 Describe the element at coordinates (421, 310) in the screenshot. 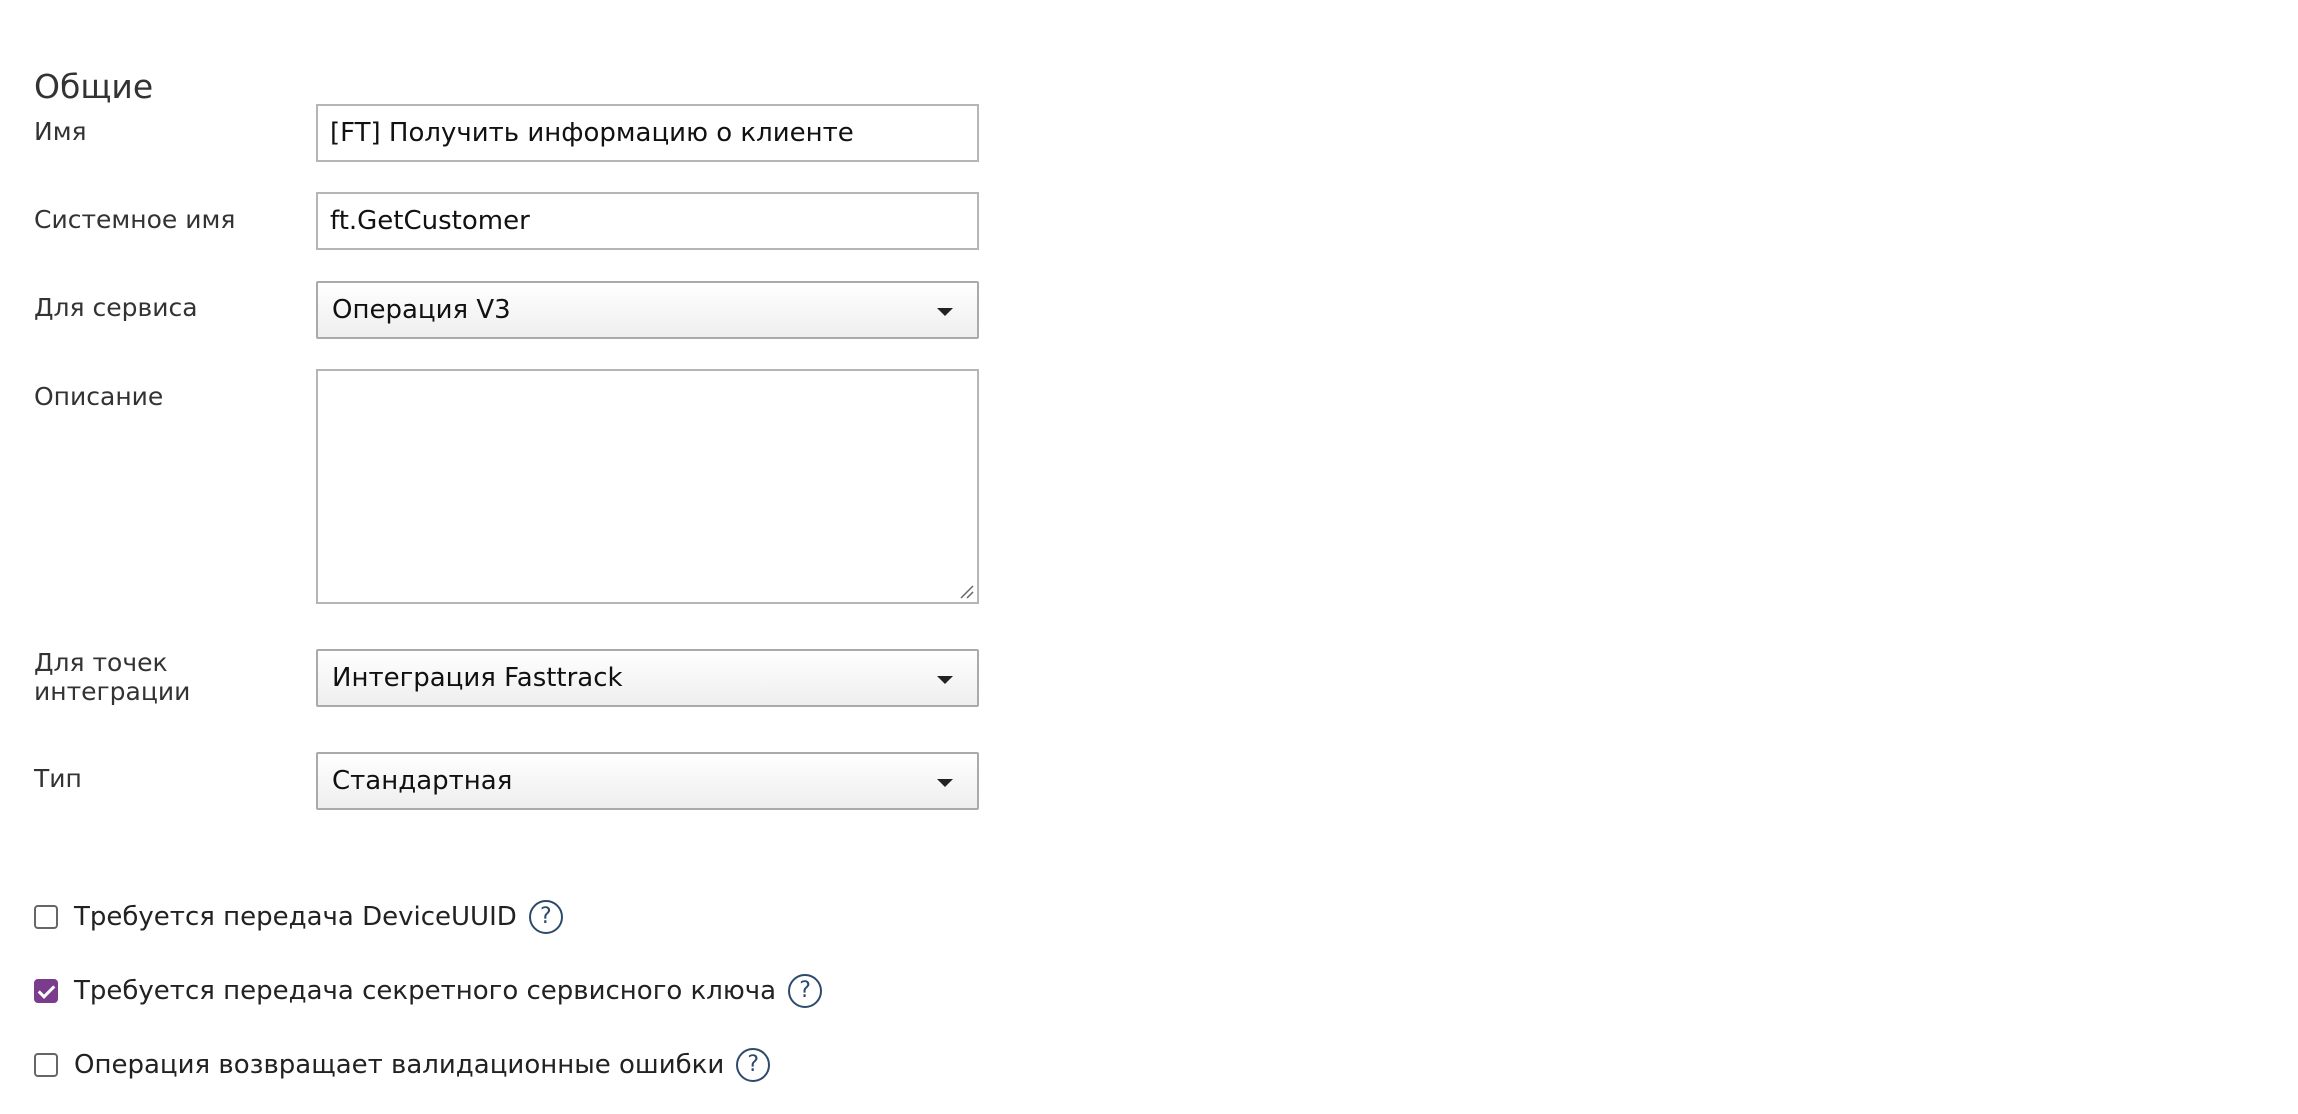

I see `service-select-value: Операция V3` at that location.